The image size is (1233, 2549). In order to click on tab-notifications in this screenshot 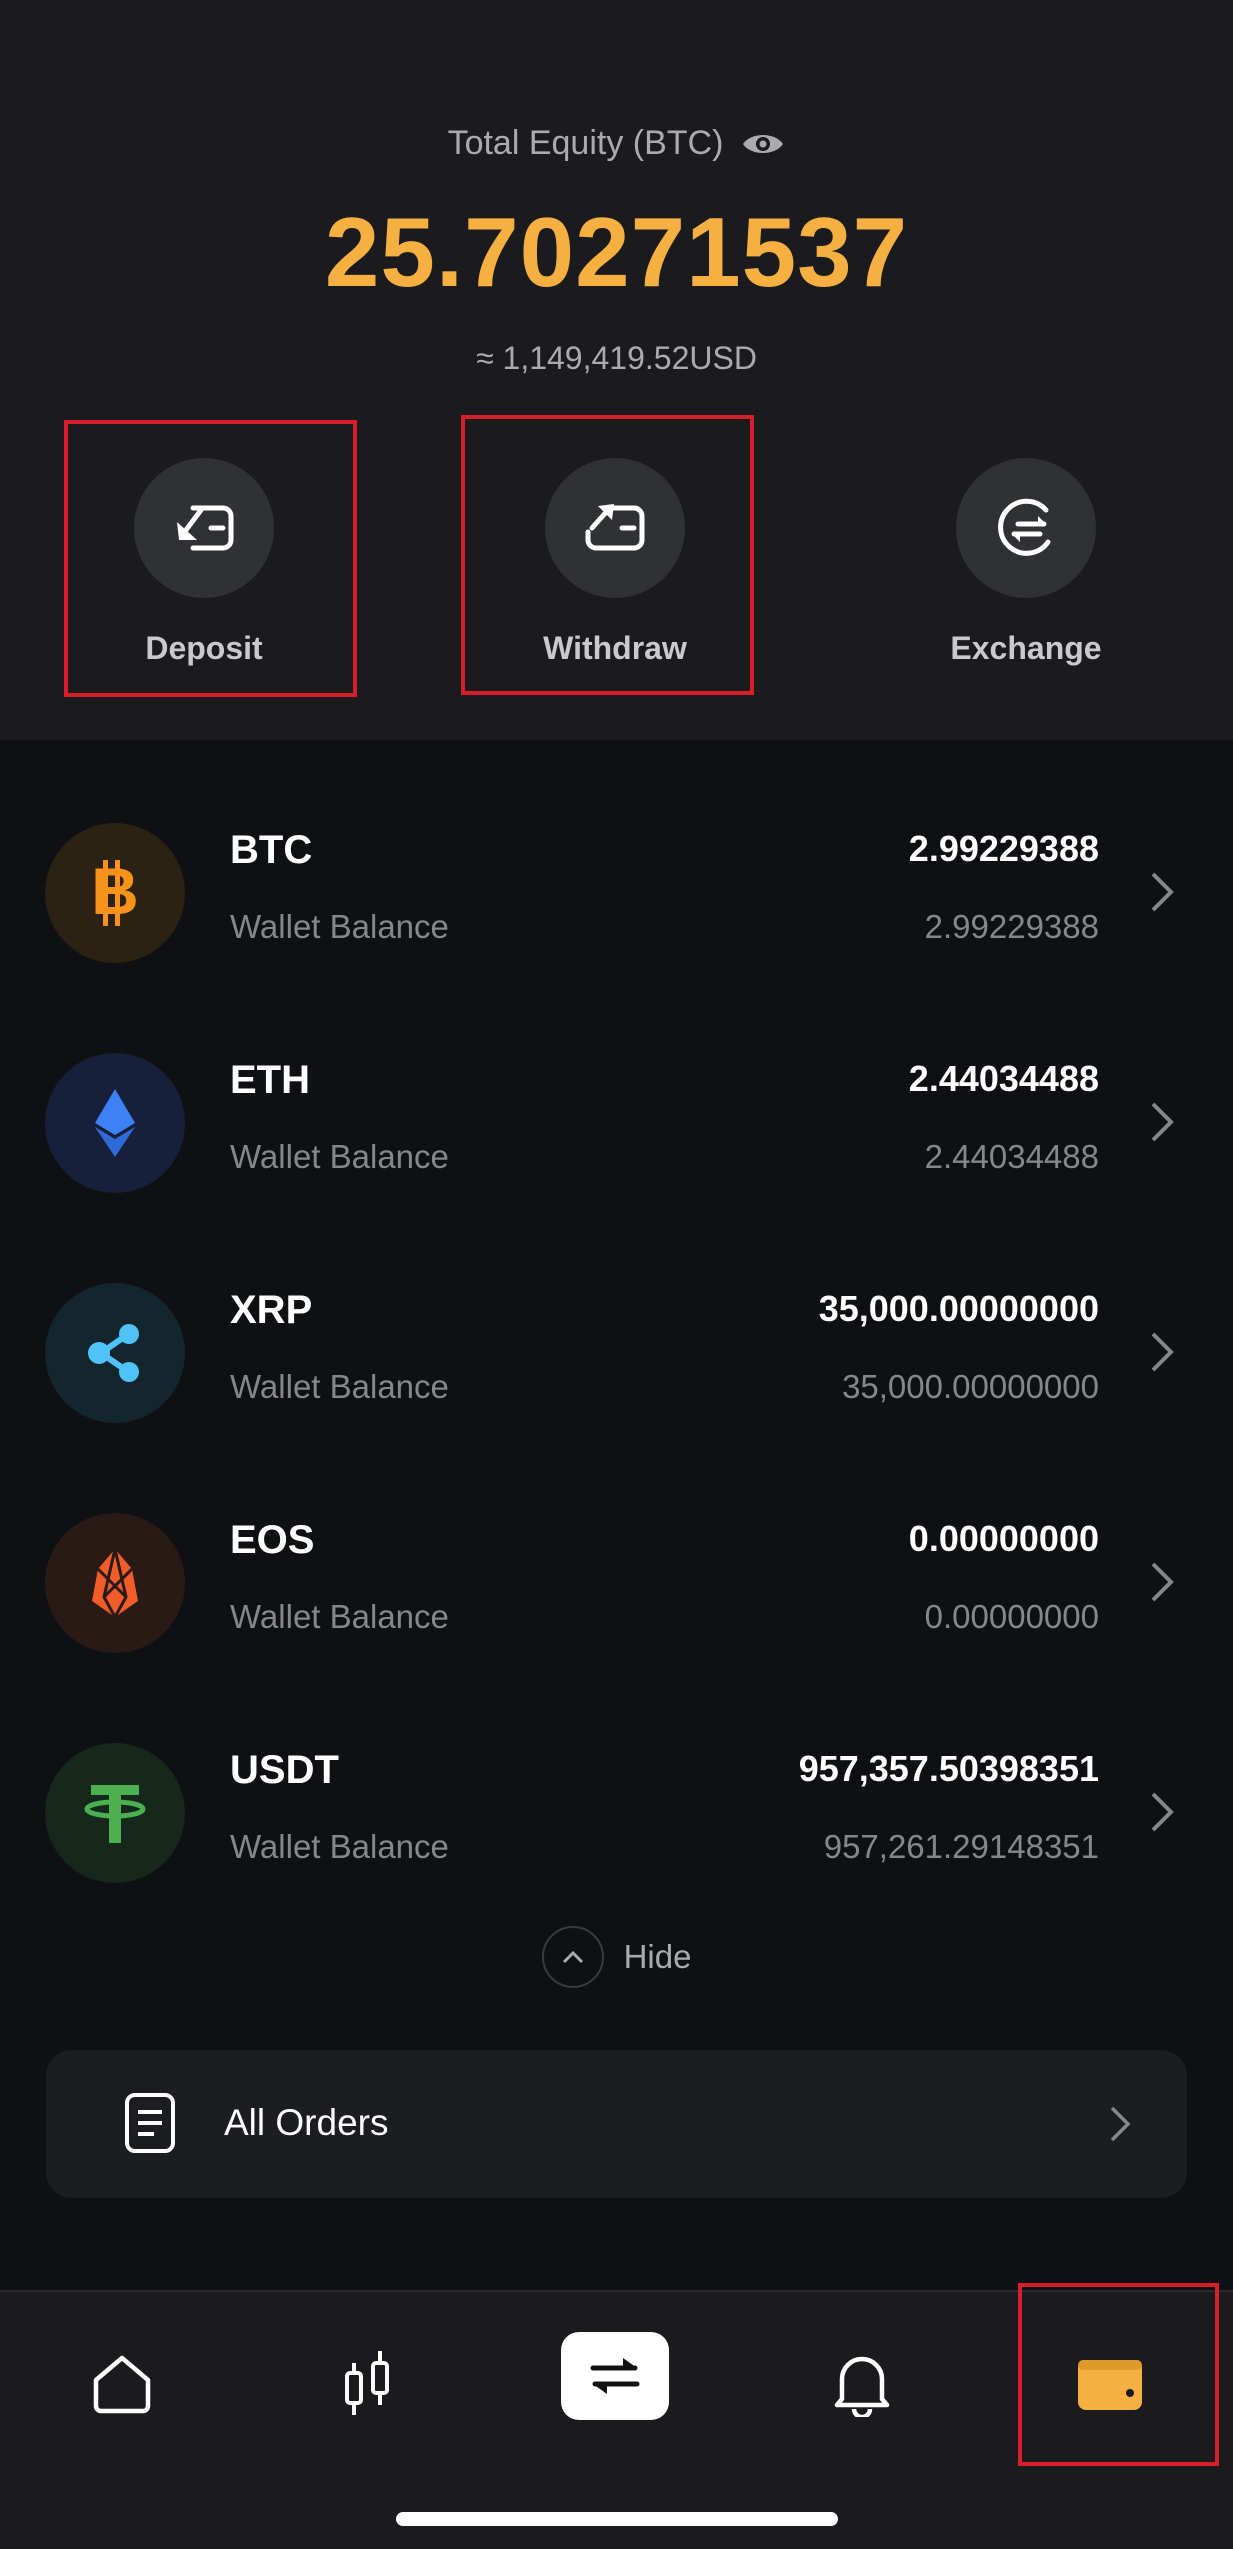, I will do `click(862, 2384)`.